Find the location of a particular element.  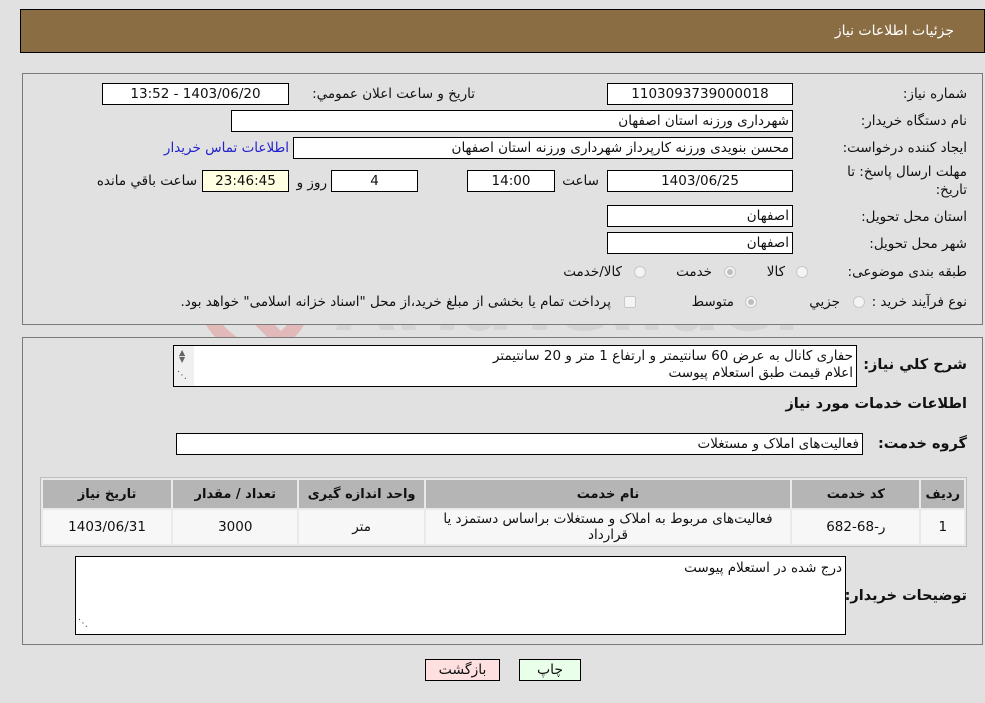

buyer-notes-label: توضیحات خریدار: is located at coordinates (905, 596).